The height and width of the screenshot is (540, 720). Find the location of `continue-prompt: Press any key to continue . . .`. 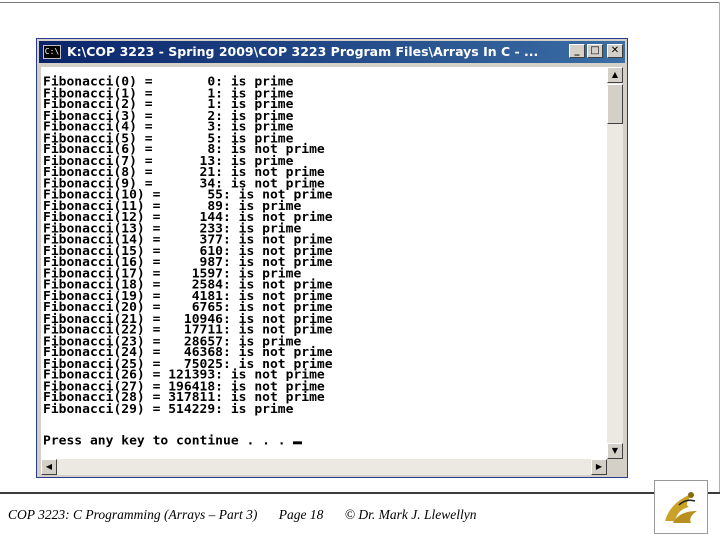

continue-prompt: Press any key to continue . . . is located at coordinates (325, 441).